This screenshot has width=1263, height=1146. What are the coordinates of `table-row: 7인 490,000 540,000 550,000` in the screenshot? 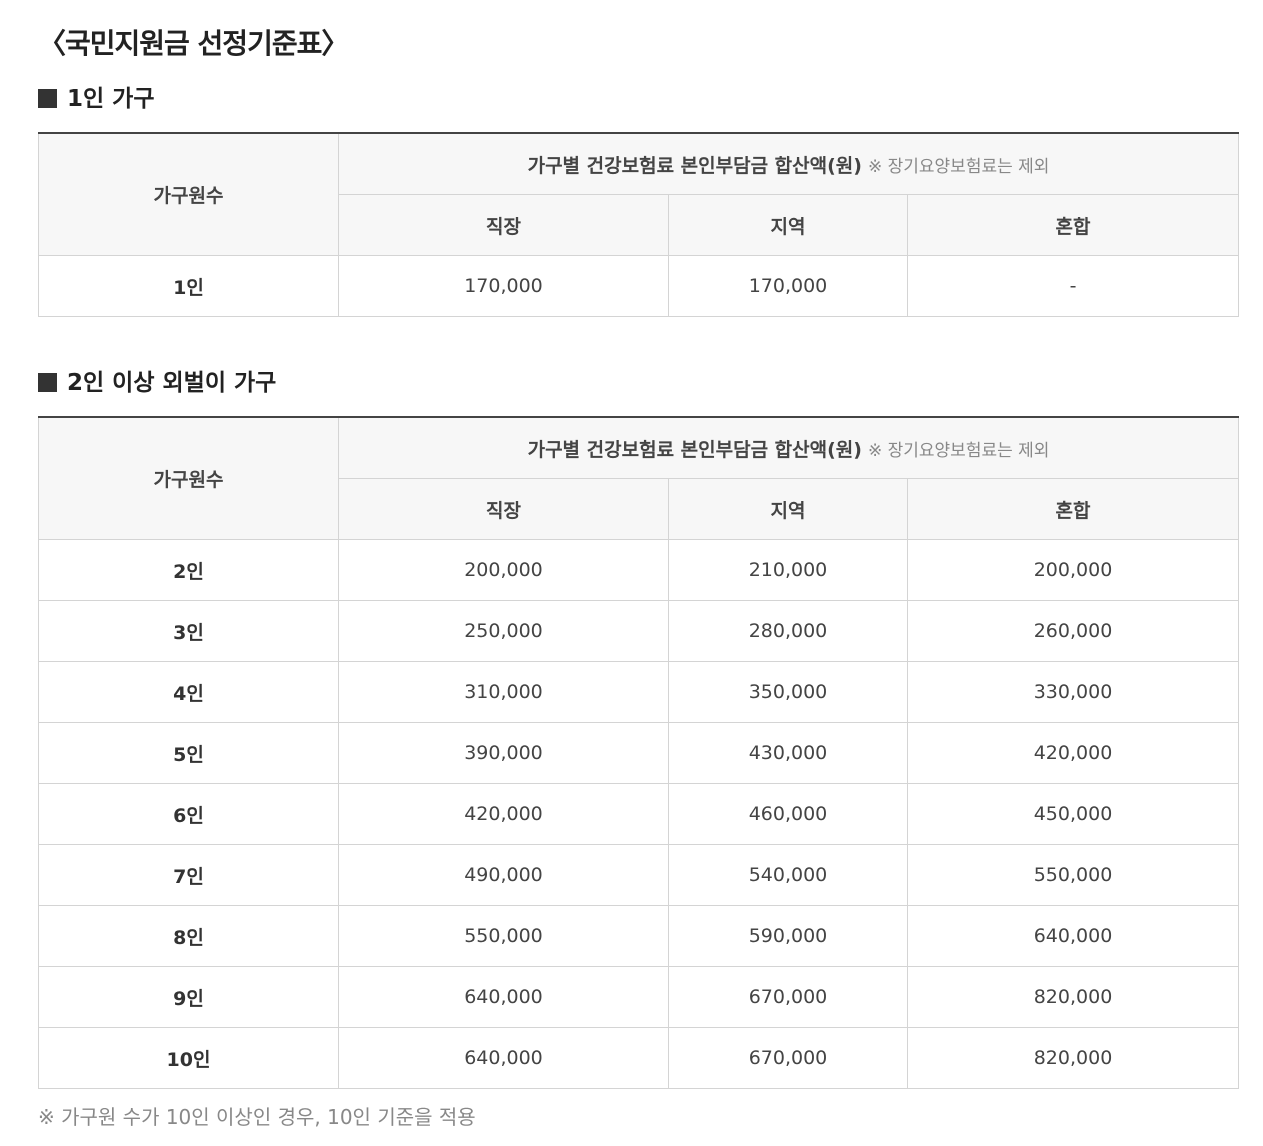 It's located at (639, 875).